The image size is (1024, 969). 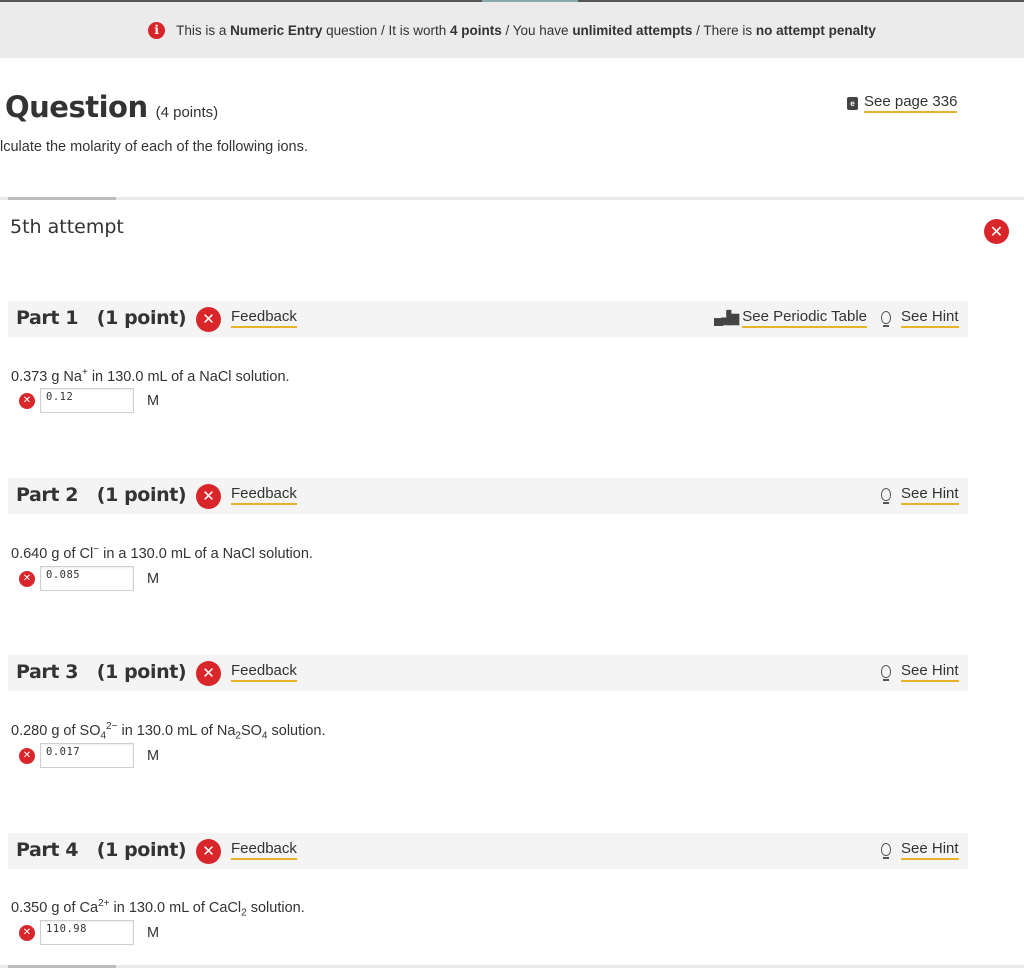 I want to click on part-4-answer-incorrect-icon: ✕, so click(x=27, y=932).